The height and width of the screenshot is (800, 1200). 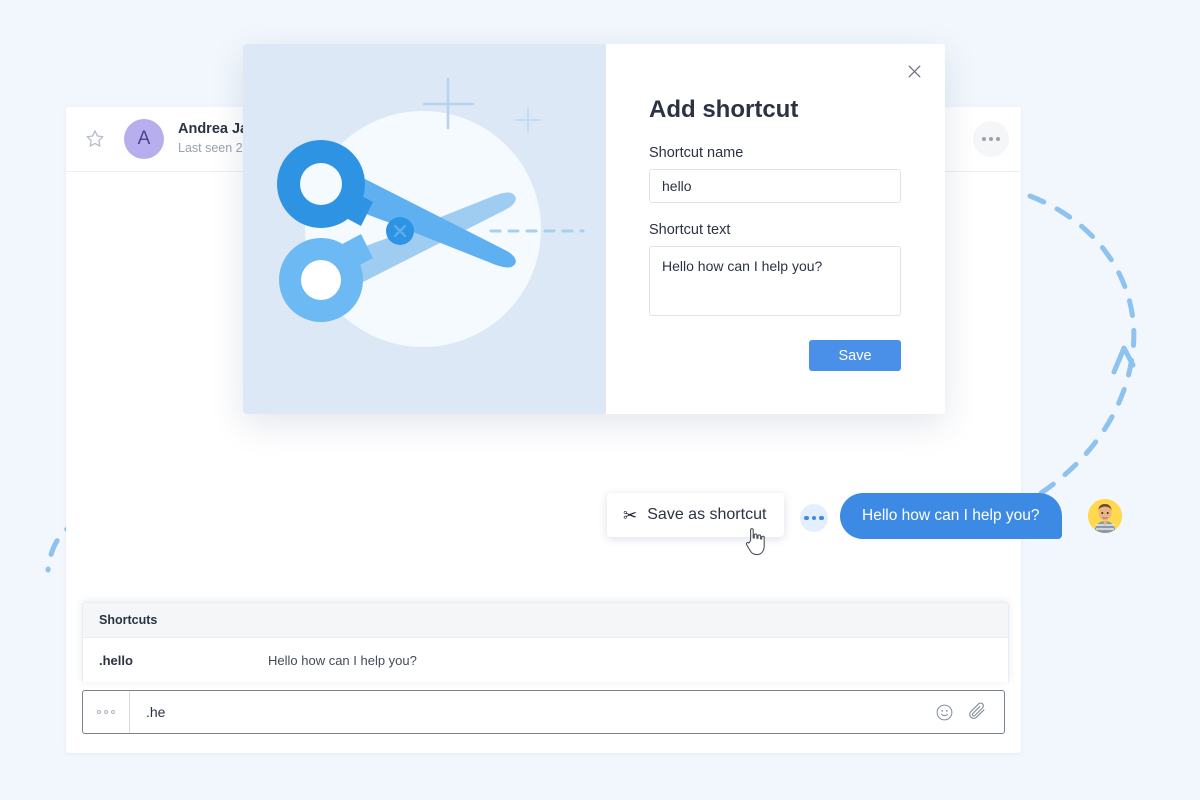 I want to click on modal-illustration-panel, so click(x=424, y=229).